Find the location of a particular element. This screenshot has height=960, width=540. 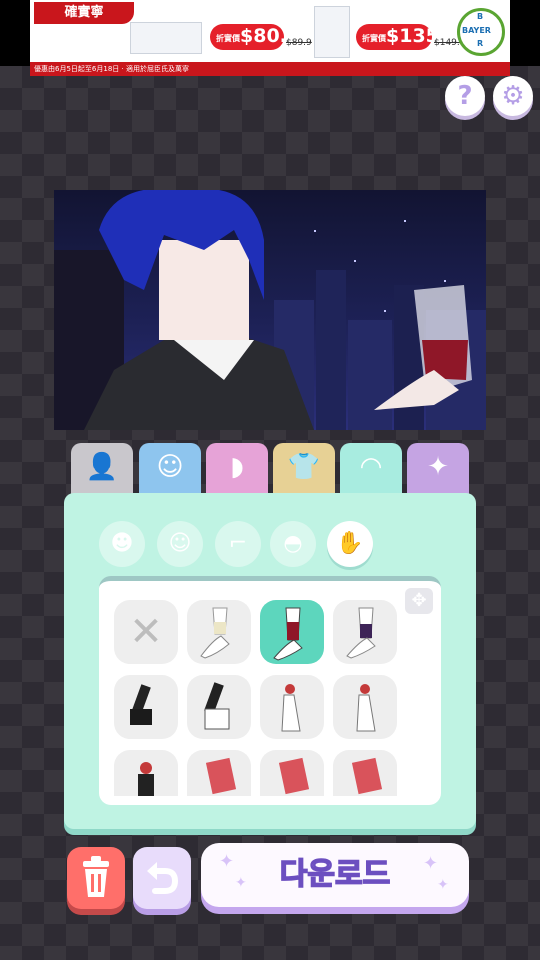

subcat-glasses: ⌐ is located at coordinates (238, 544).